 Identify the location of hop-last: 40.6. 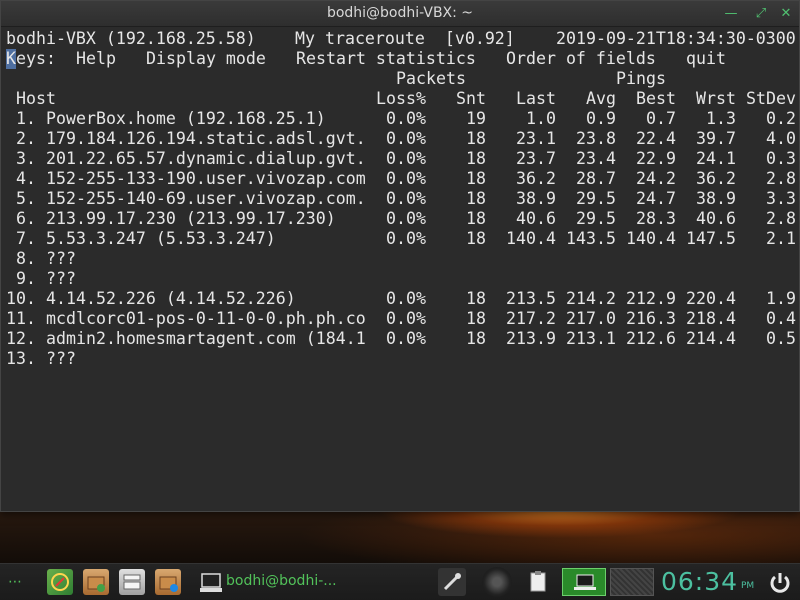
(536, 218).